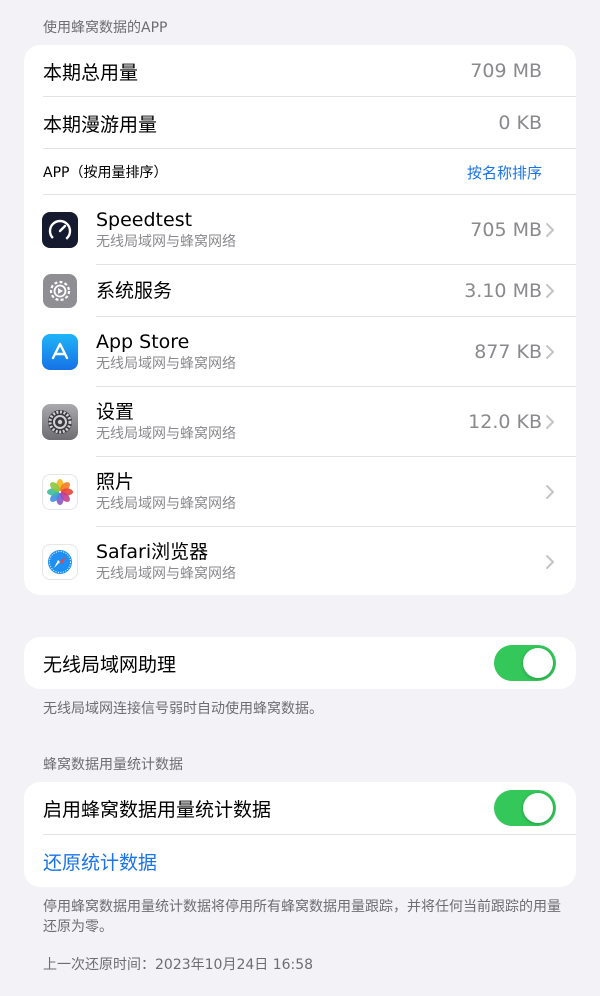 The image size is (600, 996). Describe the element at coordinates (144, 220) in the screenshot. I see `app-name: Speedtest` at that location.